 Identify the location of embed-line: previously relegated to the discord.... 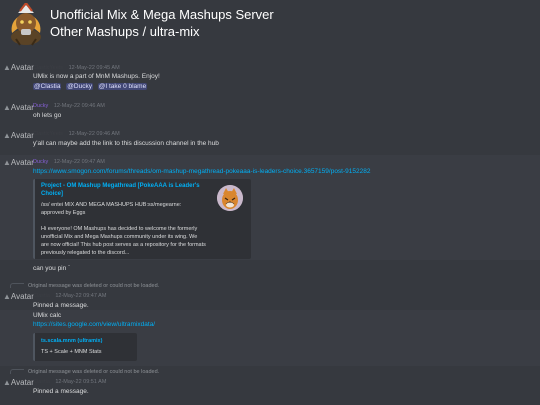
(85, 253).